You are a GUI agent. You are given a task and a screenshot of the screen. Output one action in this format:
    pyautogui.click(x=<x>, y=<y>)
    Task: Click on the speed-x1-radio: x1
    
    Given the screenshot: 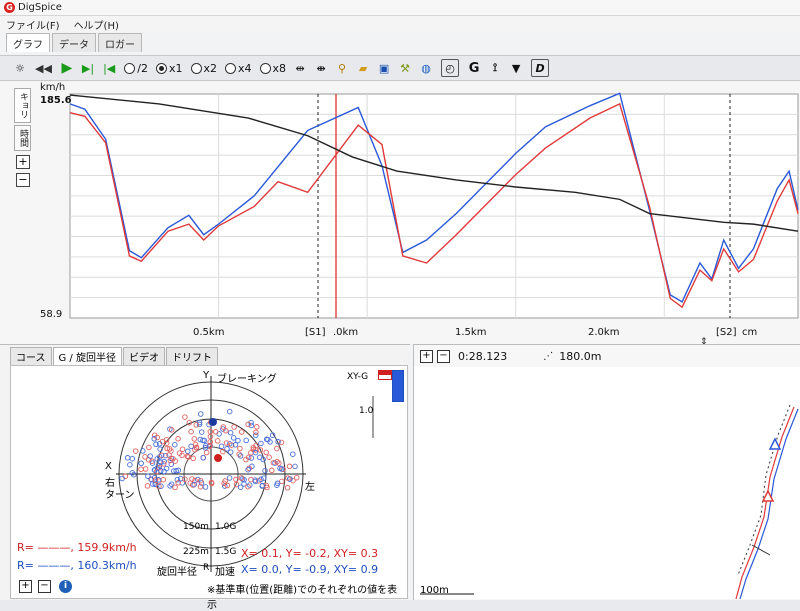 What is the action you would take?
    pyautogui.click(x=169, y=68)
    